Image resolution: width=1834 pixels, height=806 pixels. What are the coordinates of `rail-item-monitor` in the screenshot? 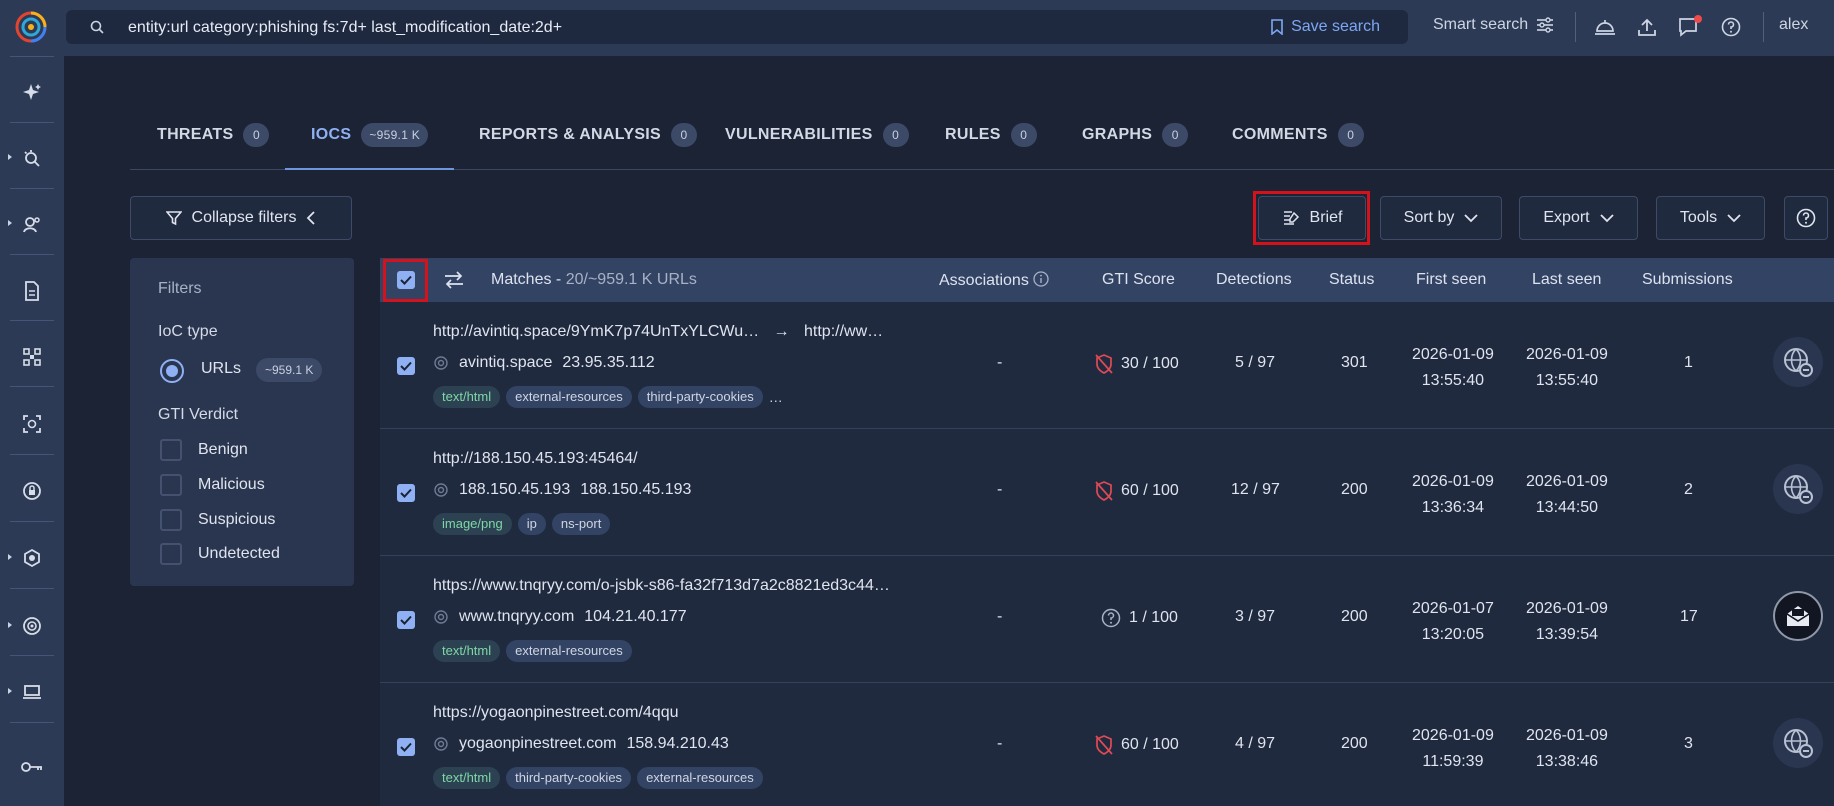 It's located at (32, 692).